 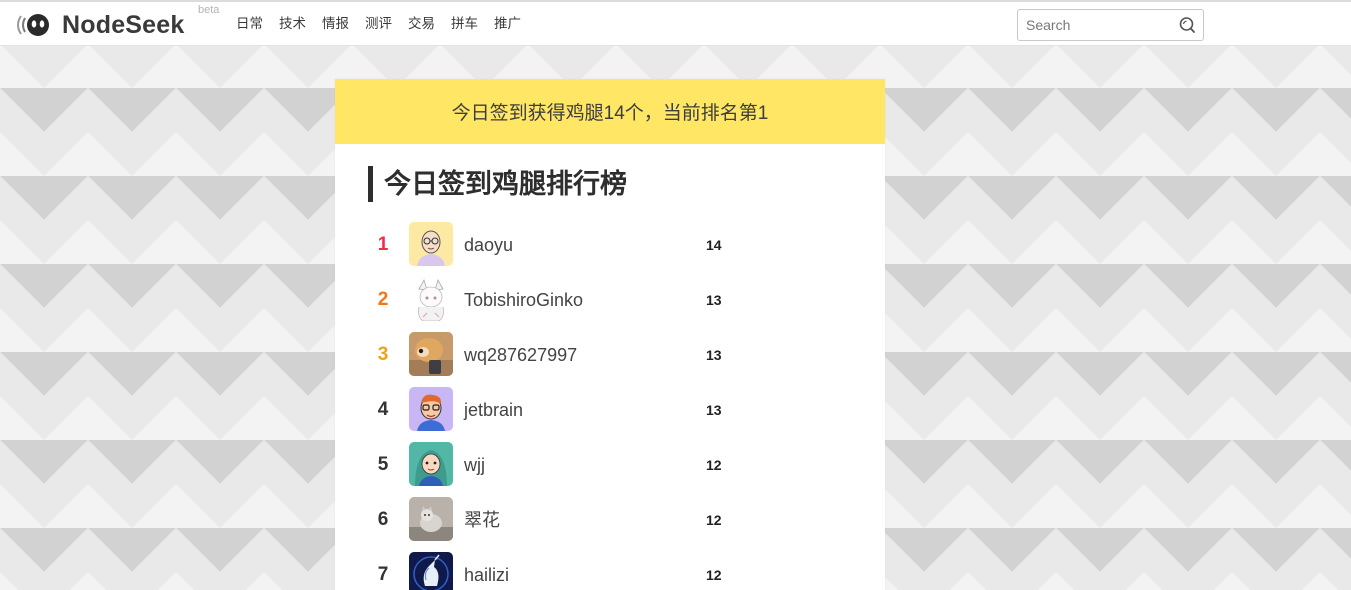 I want to click on main-nav: 日常 技术 情报 测评 交易 拼车 推广, so click(x=386, y=24).